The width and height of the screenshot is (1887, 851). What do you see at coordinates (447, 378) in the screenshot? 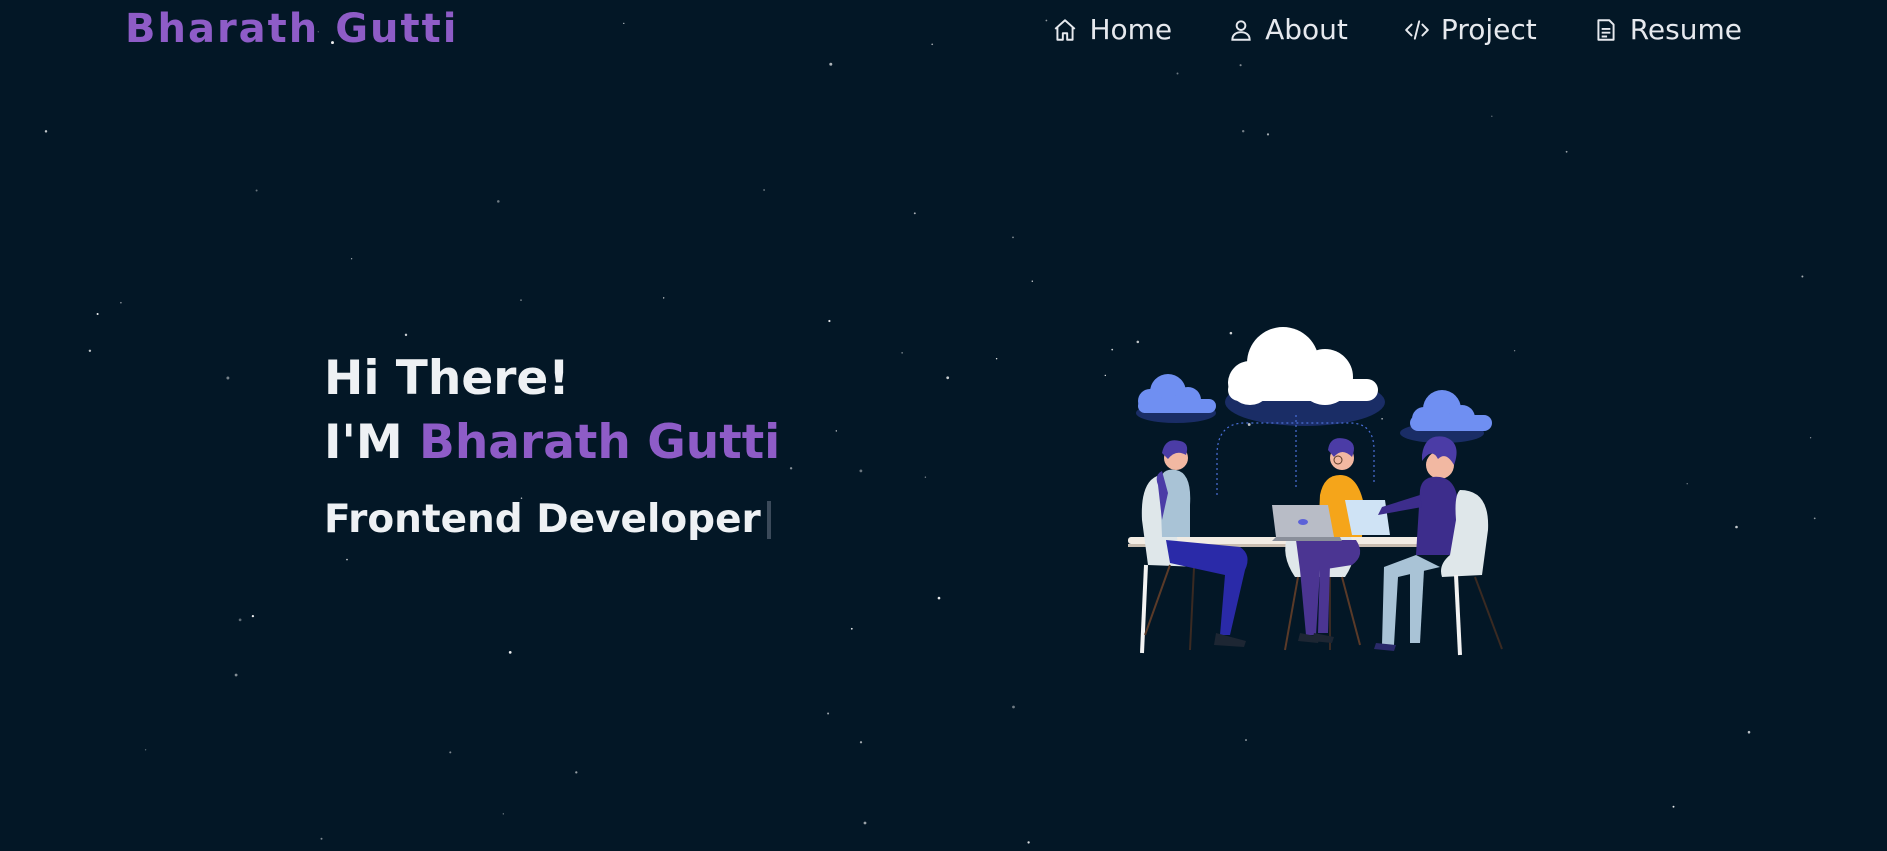
I see `hero-greeting: Hi There!` at bounding box center [447, 378].